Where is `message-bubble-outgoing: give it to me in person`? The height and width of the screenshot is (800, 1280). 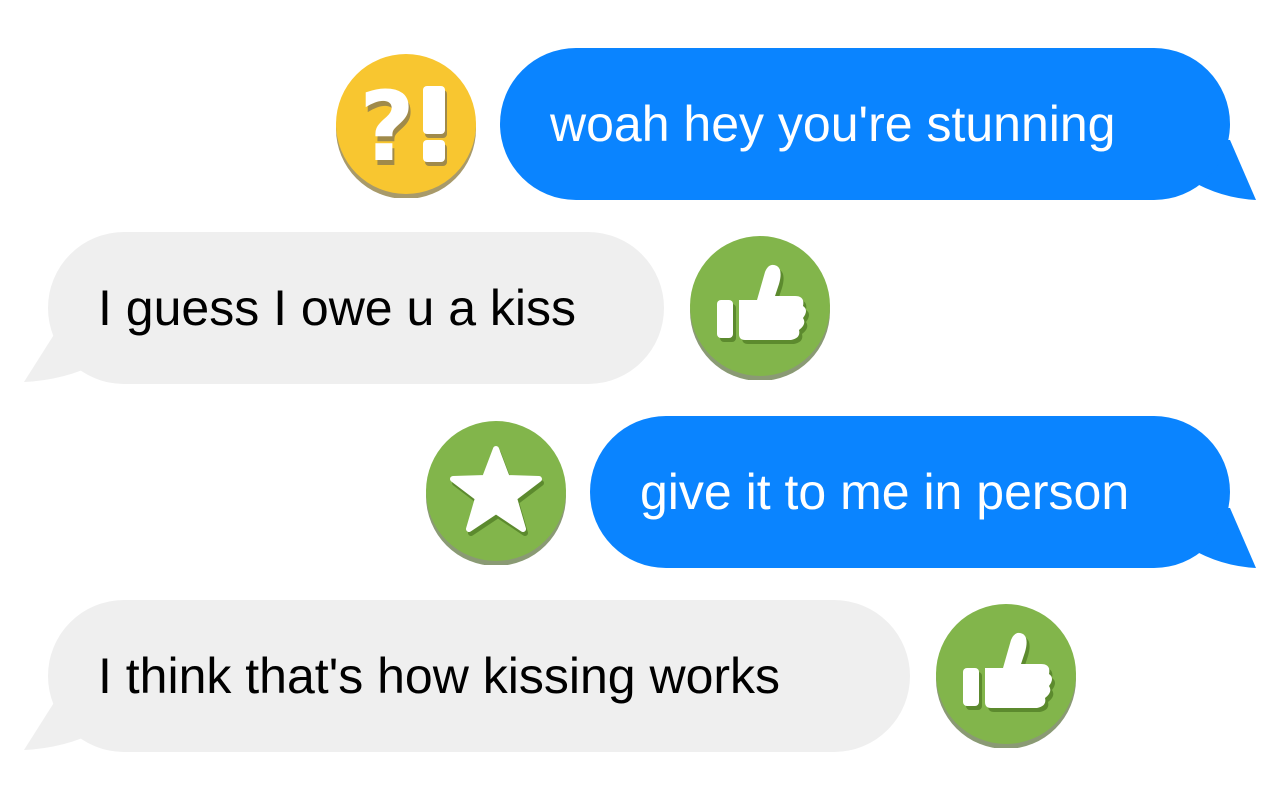
message-bubble-outgoing: give it to me in person is located at coordinates (910, 492).